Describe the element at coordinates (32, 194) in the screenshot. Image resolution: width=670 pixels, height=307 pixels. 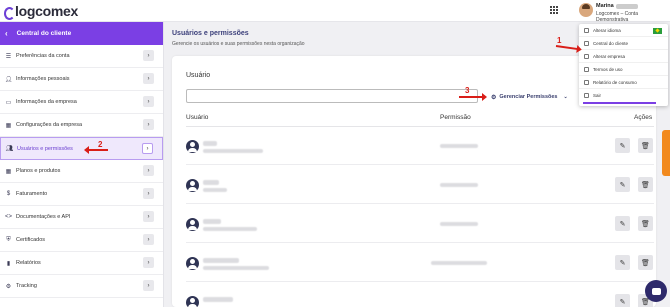
I see `sidebar-item-label: Faturamento` at that location.